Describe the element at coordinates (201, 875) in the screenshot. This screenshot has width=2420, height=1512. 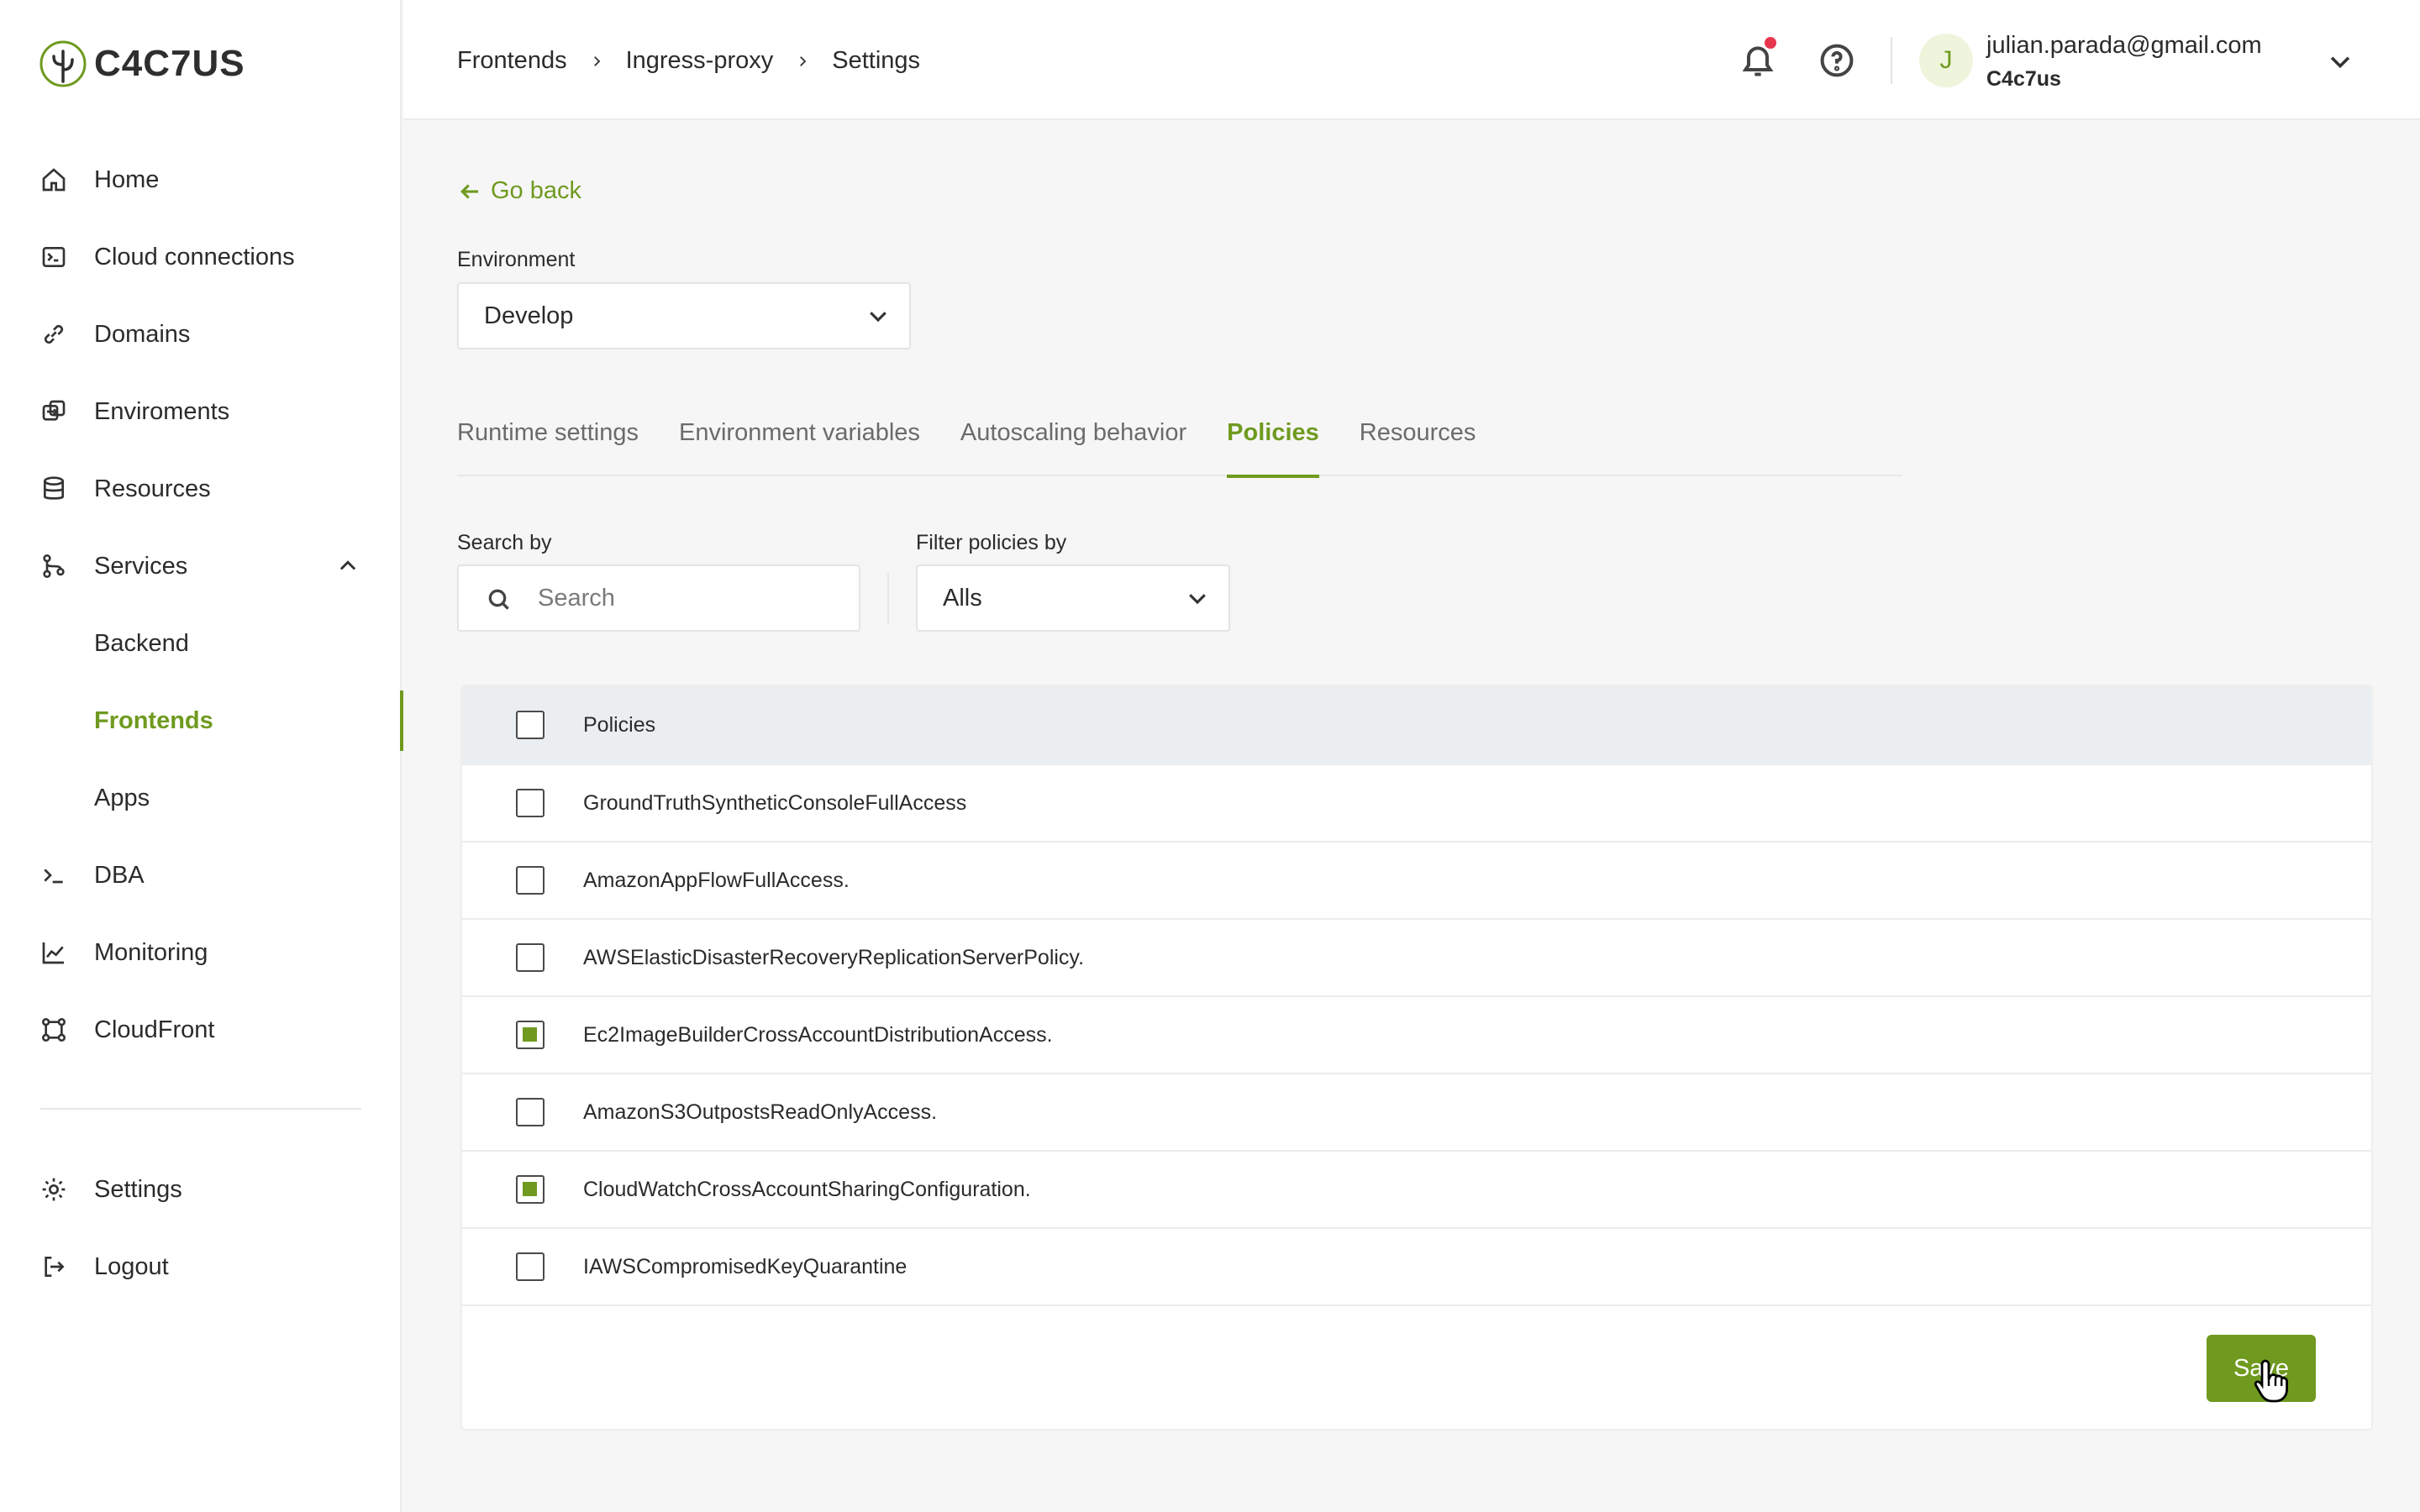
I see `sidebar-item-dba: DBA` at that location.